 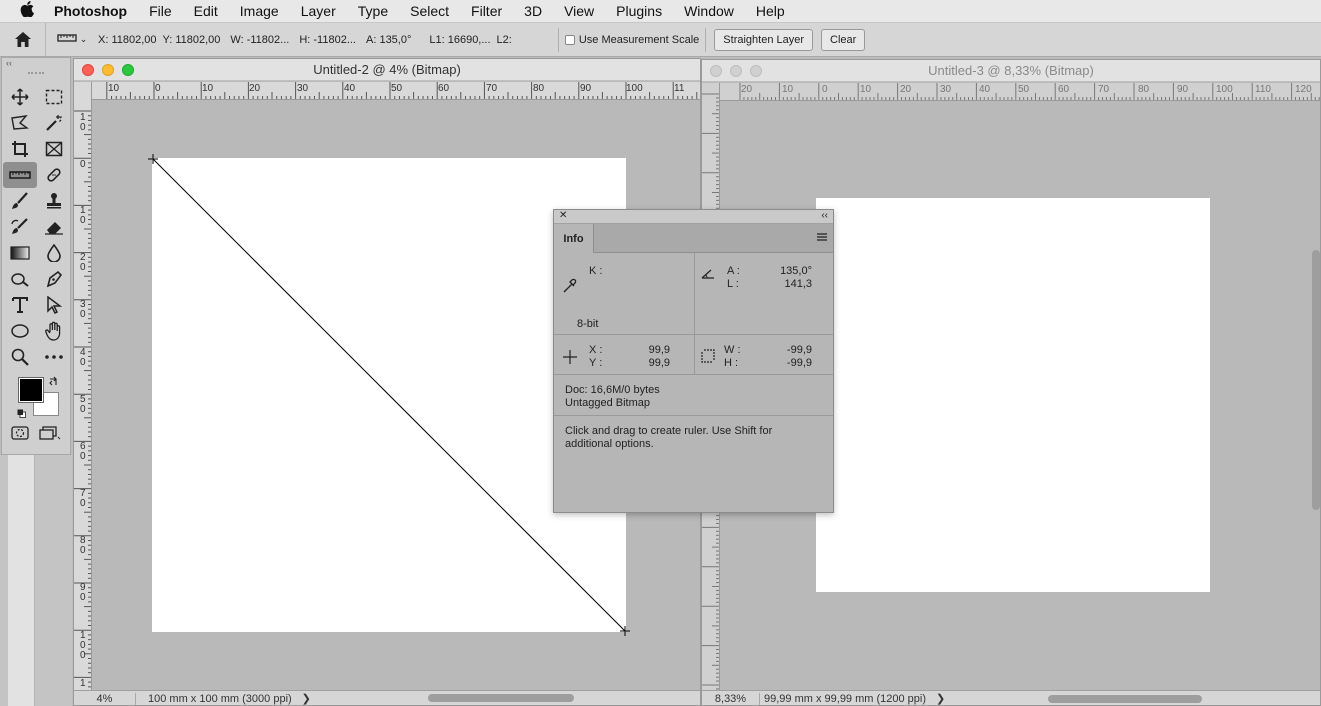 I want to click on menu-3d: 3D, so click(x=533, y=11).